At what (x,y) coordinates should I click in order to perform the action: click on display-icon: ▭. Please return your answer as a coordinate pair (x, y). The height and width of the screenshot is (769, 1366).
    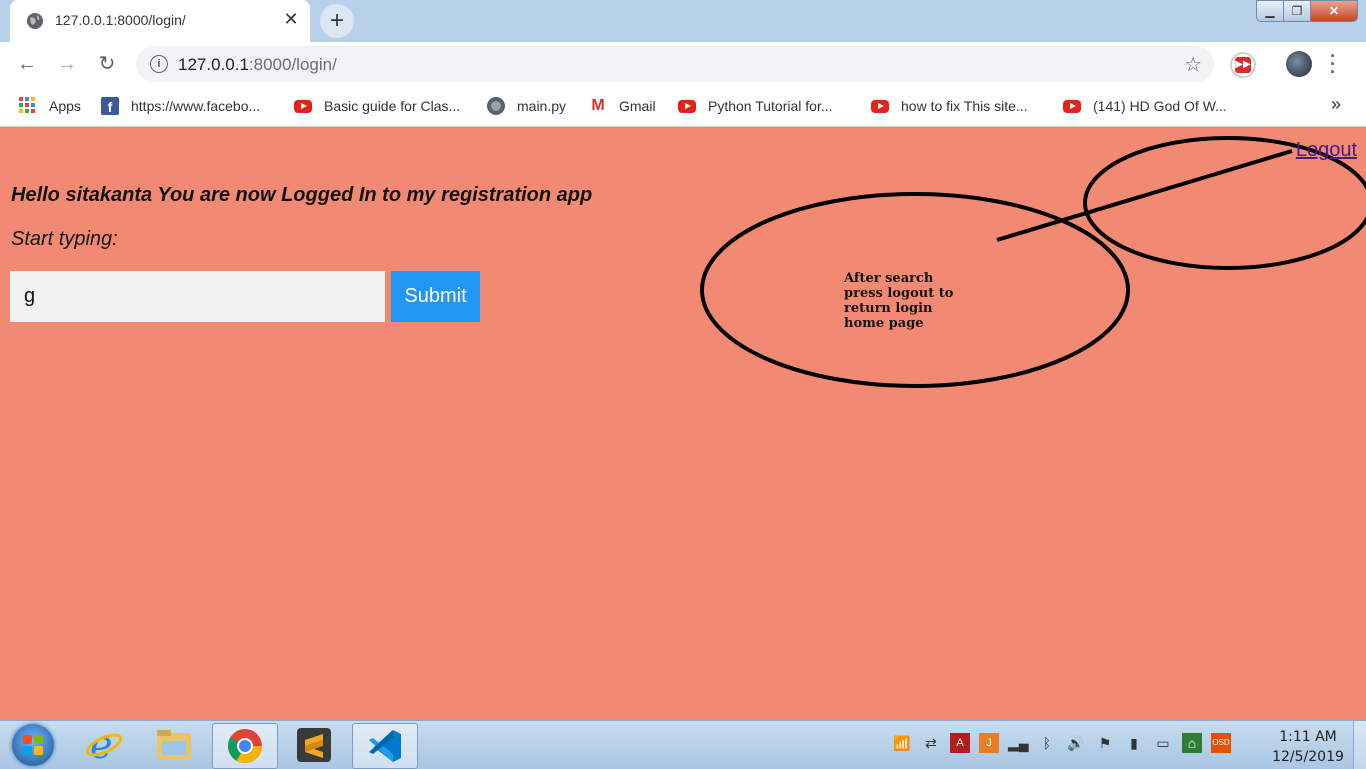
    Looking at the image, I should click on (1163, 743).